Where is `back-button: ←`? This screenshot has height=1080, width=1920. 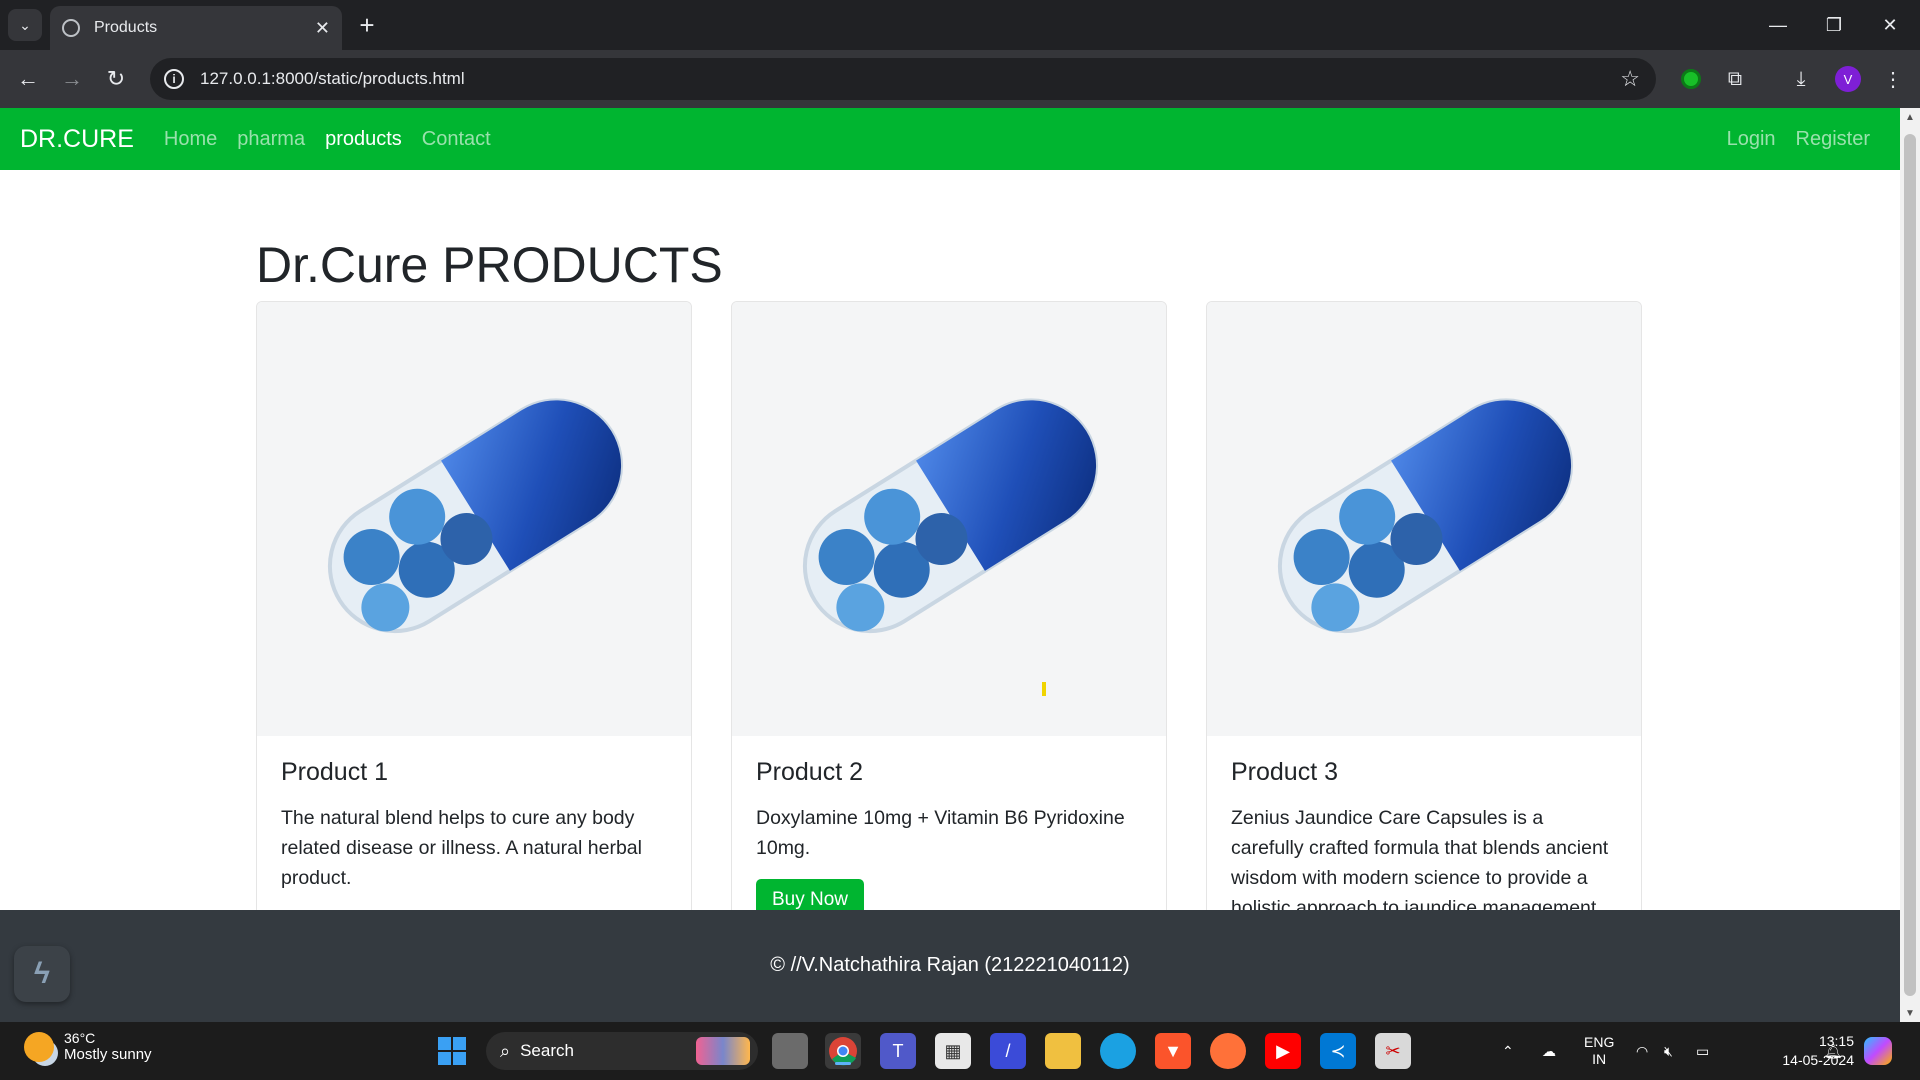 back-button: ← is located at coordinates (28, 79).